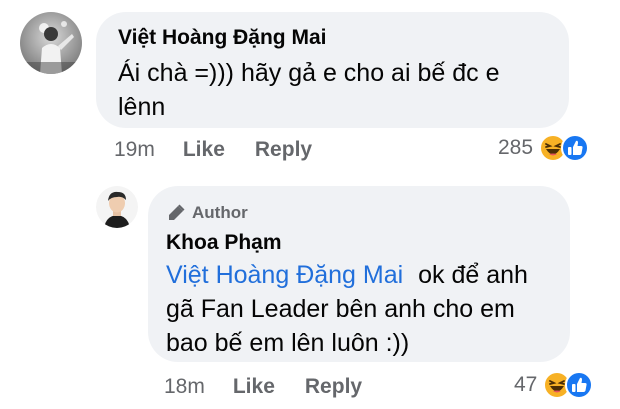 This screenshot has height=409, width=620. I want to click on reply-reactions: 47, so click(554, 385).